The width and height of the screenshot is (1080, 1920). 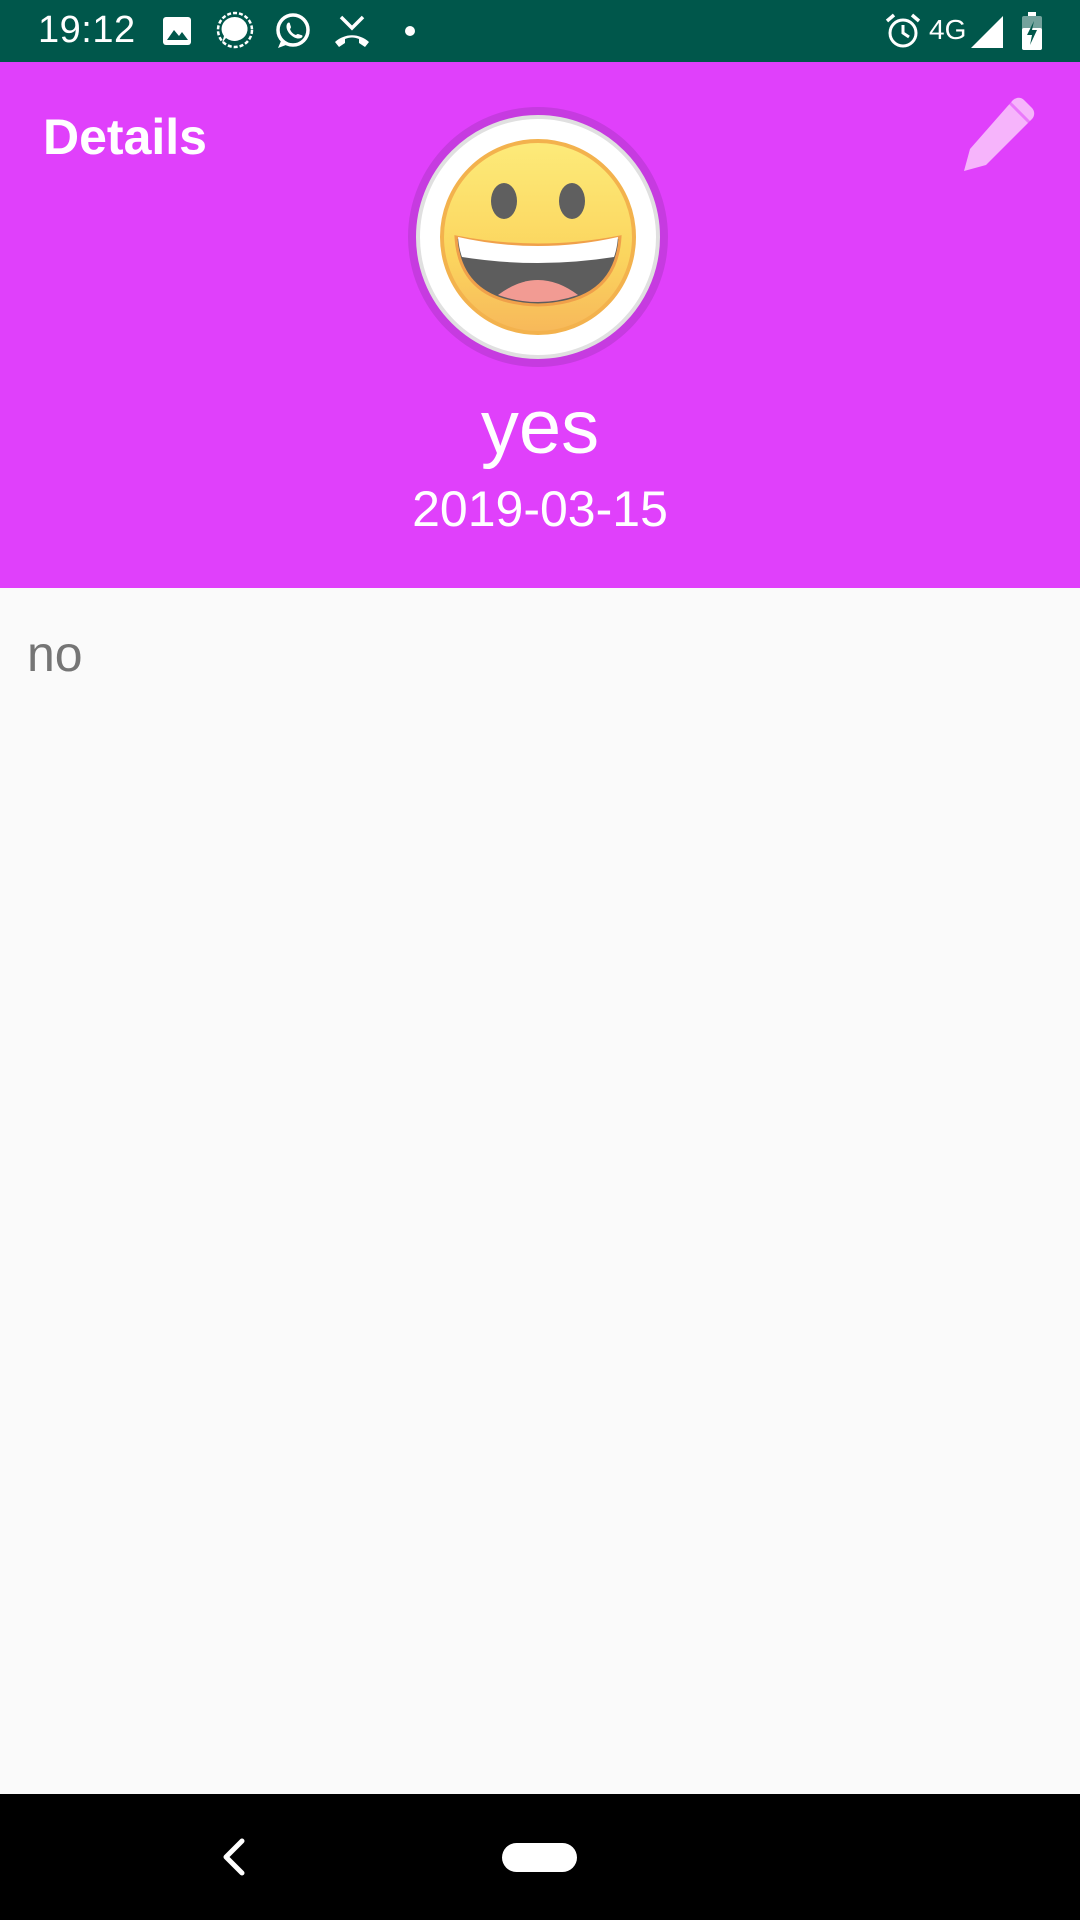 What do you see at coordinates (234, 1857) in the screenshot?
I see `back-chevron-icon` at bounding box center [234, 1857].